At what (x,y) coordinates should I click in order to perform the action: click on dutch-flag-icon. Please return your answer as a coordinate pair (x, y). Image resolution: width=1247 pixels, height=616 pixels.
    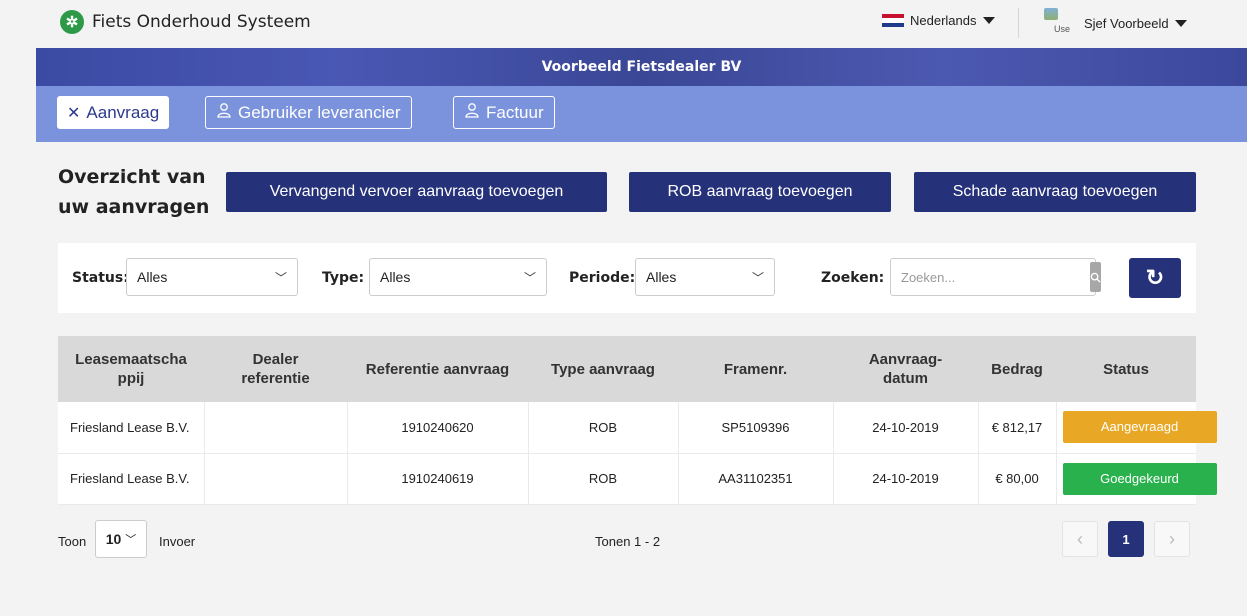
    Looking at the image, I should click on (893, 20).